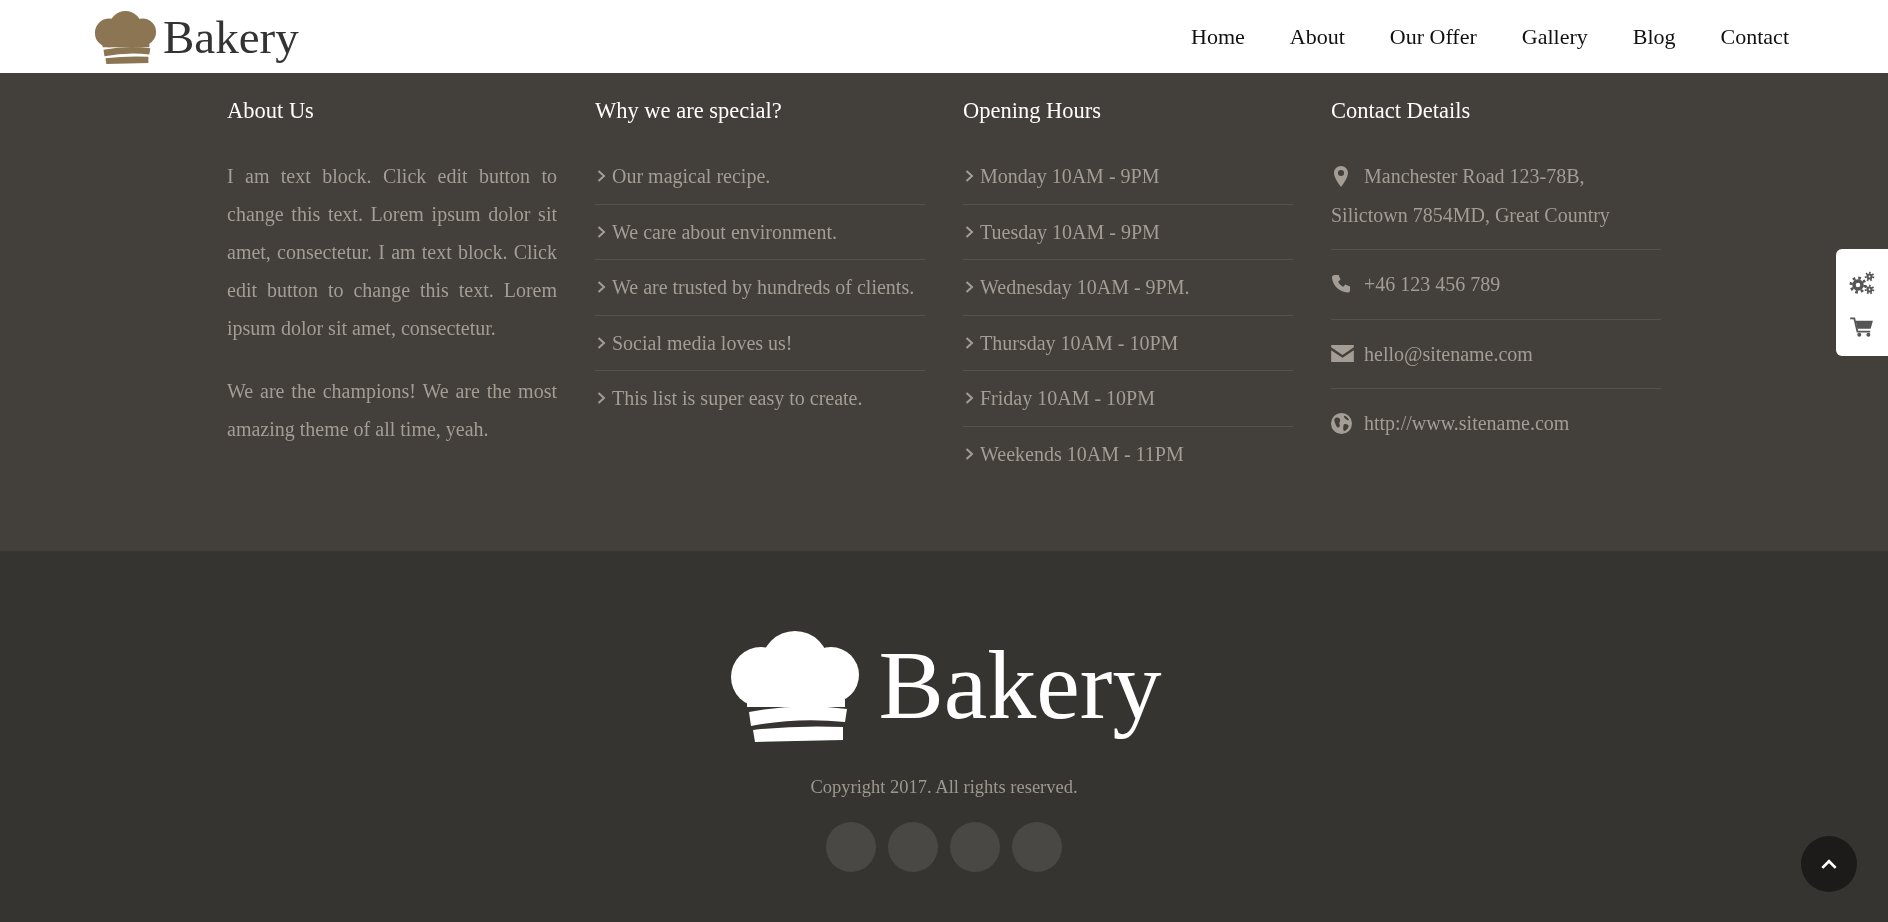  Describe the element at coordinates (392, 411) in the screenshot. I see `paragraph: We are the champions! We are the most amazing theme of all time, yeah.` at that location.